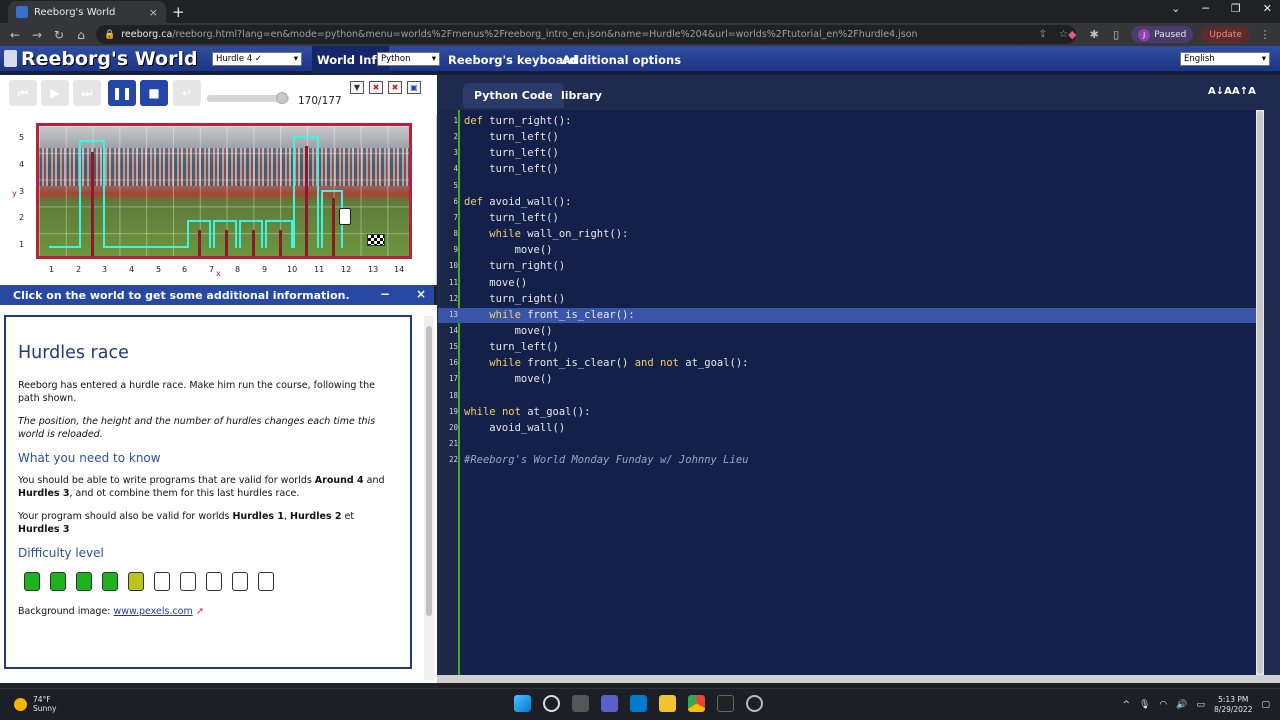 The image size is (1280, 720). Describe the element at coordinates (59, 35) in the screenshot. I see `reload-icon: ↻` at that location.